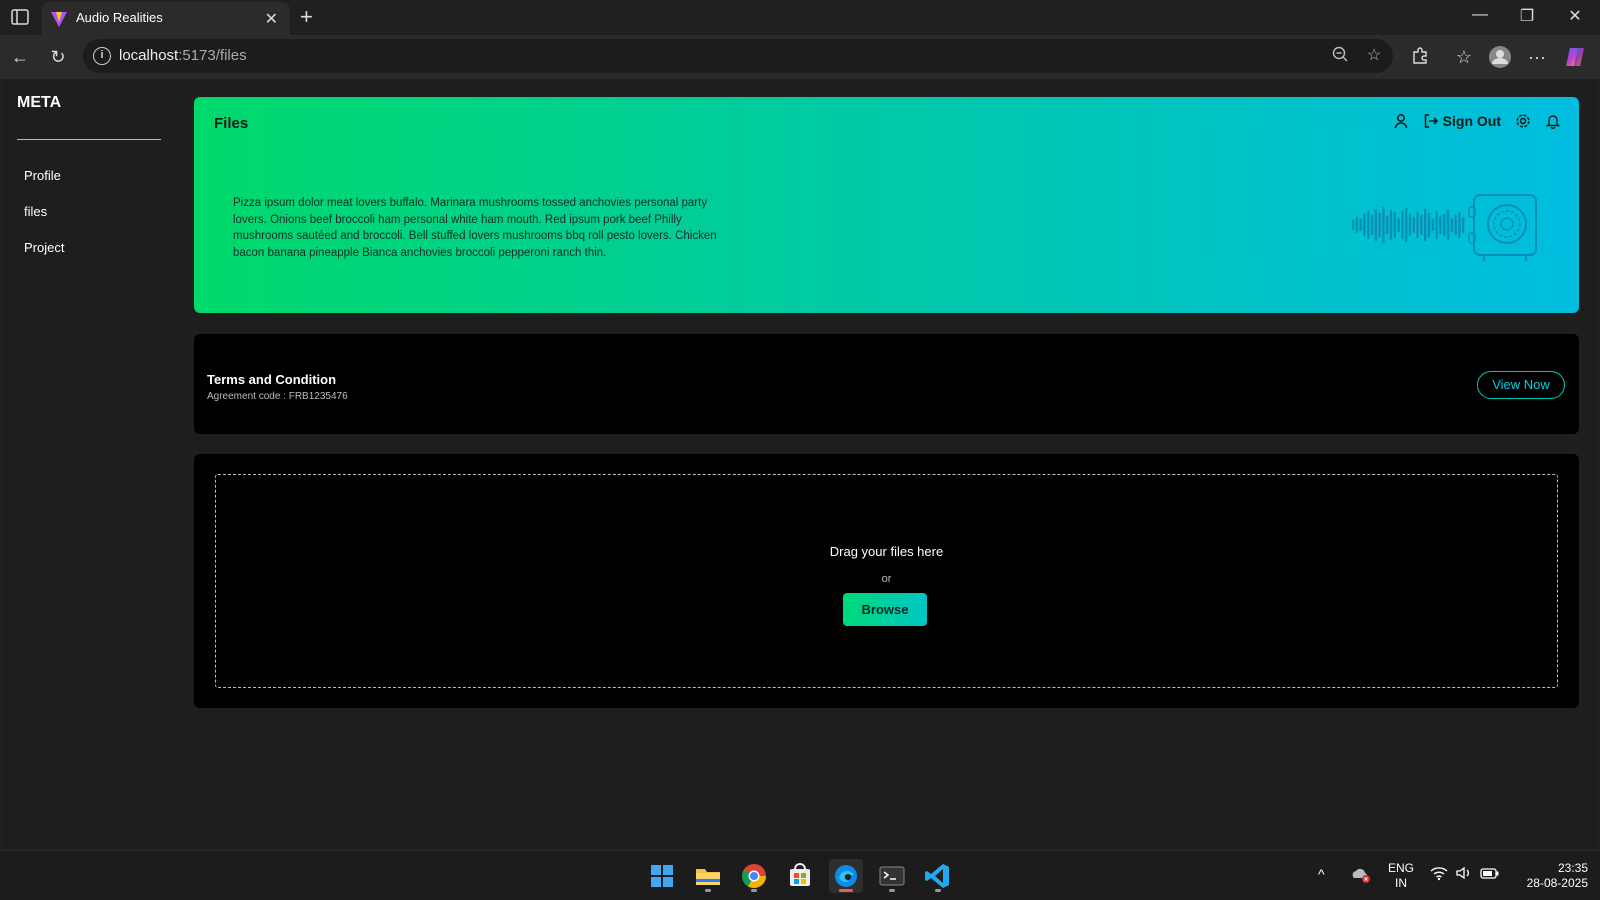  What do you see at coordinates (800, 17) in the screenshot?
I see `browser-tab-bar: Audio Realities ✕ + — ❐ ✕` at bounding box center [800, 17].